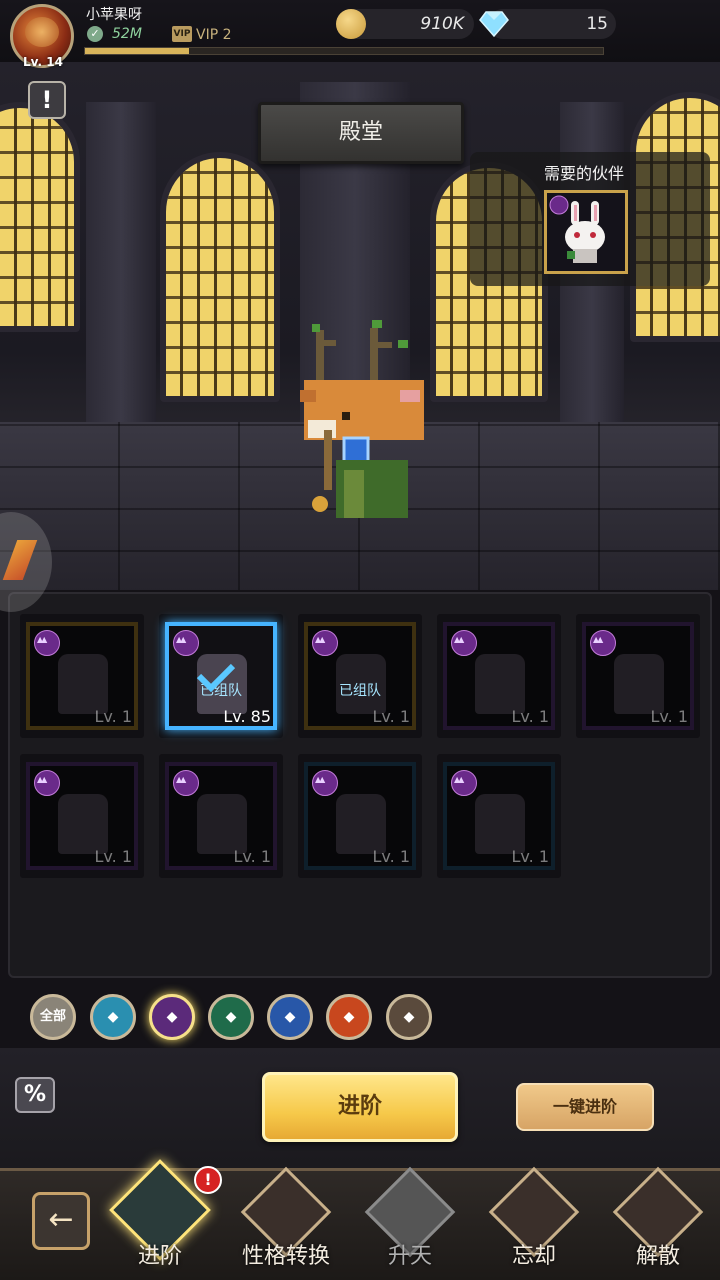  What do you see at coordinates (182, 34) in the screenshot?
I see `vip-icon: VIP` at bounding box center [182, 34].